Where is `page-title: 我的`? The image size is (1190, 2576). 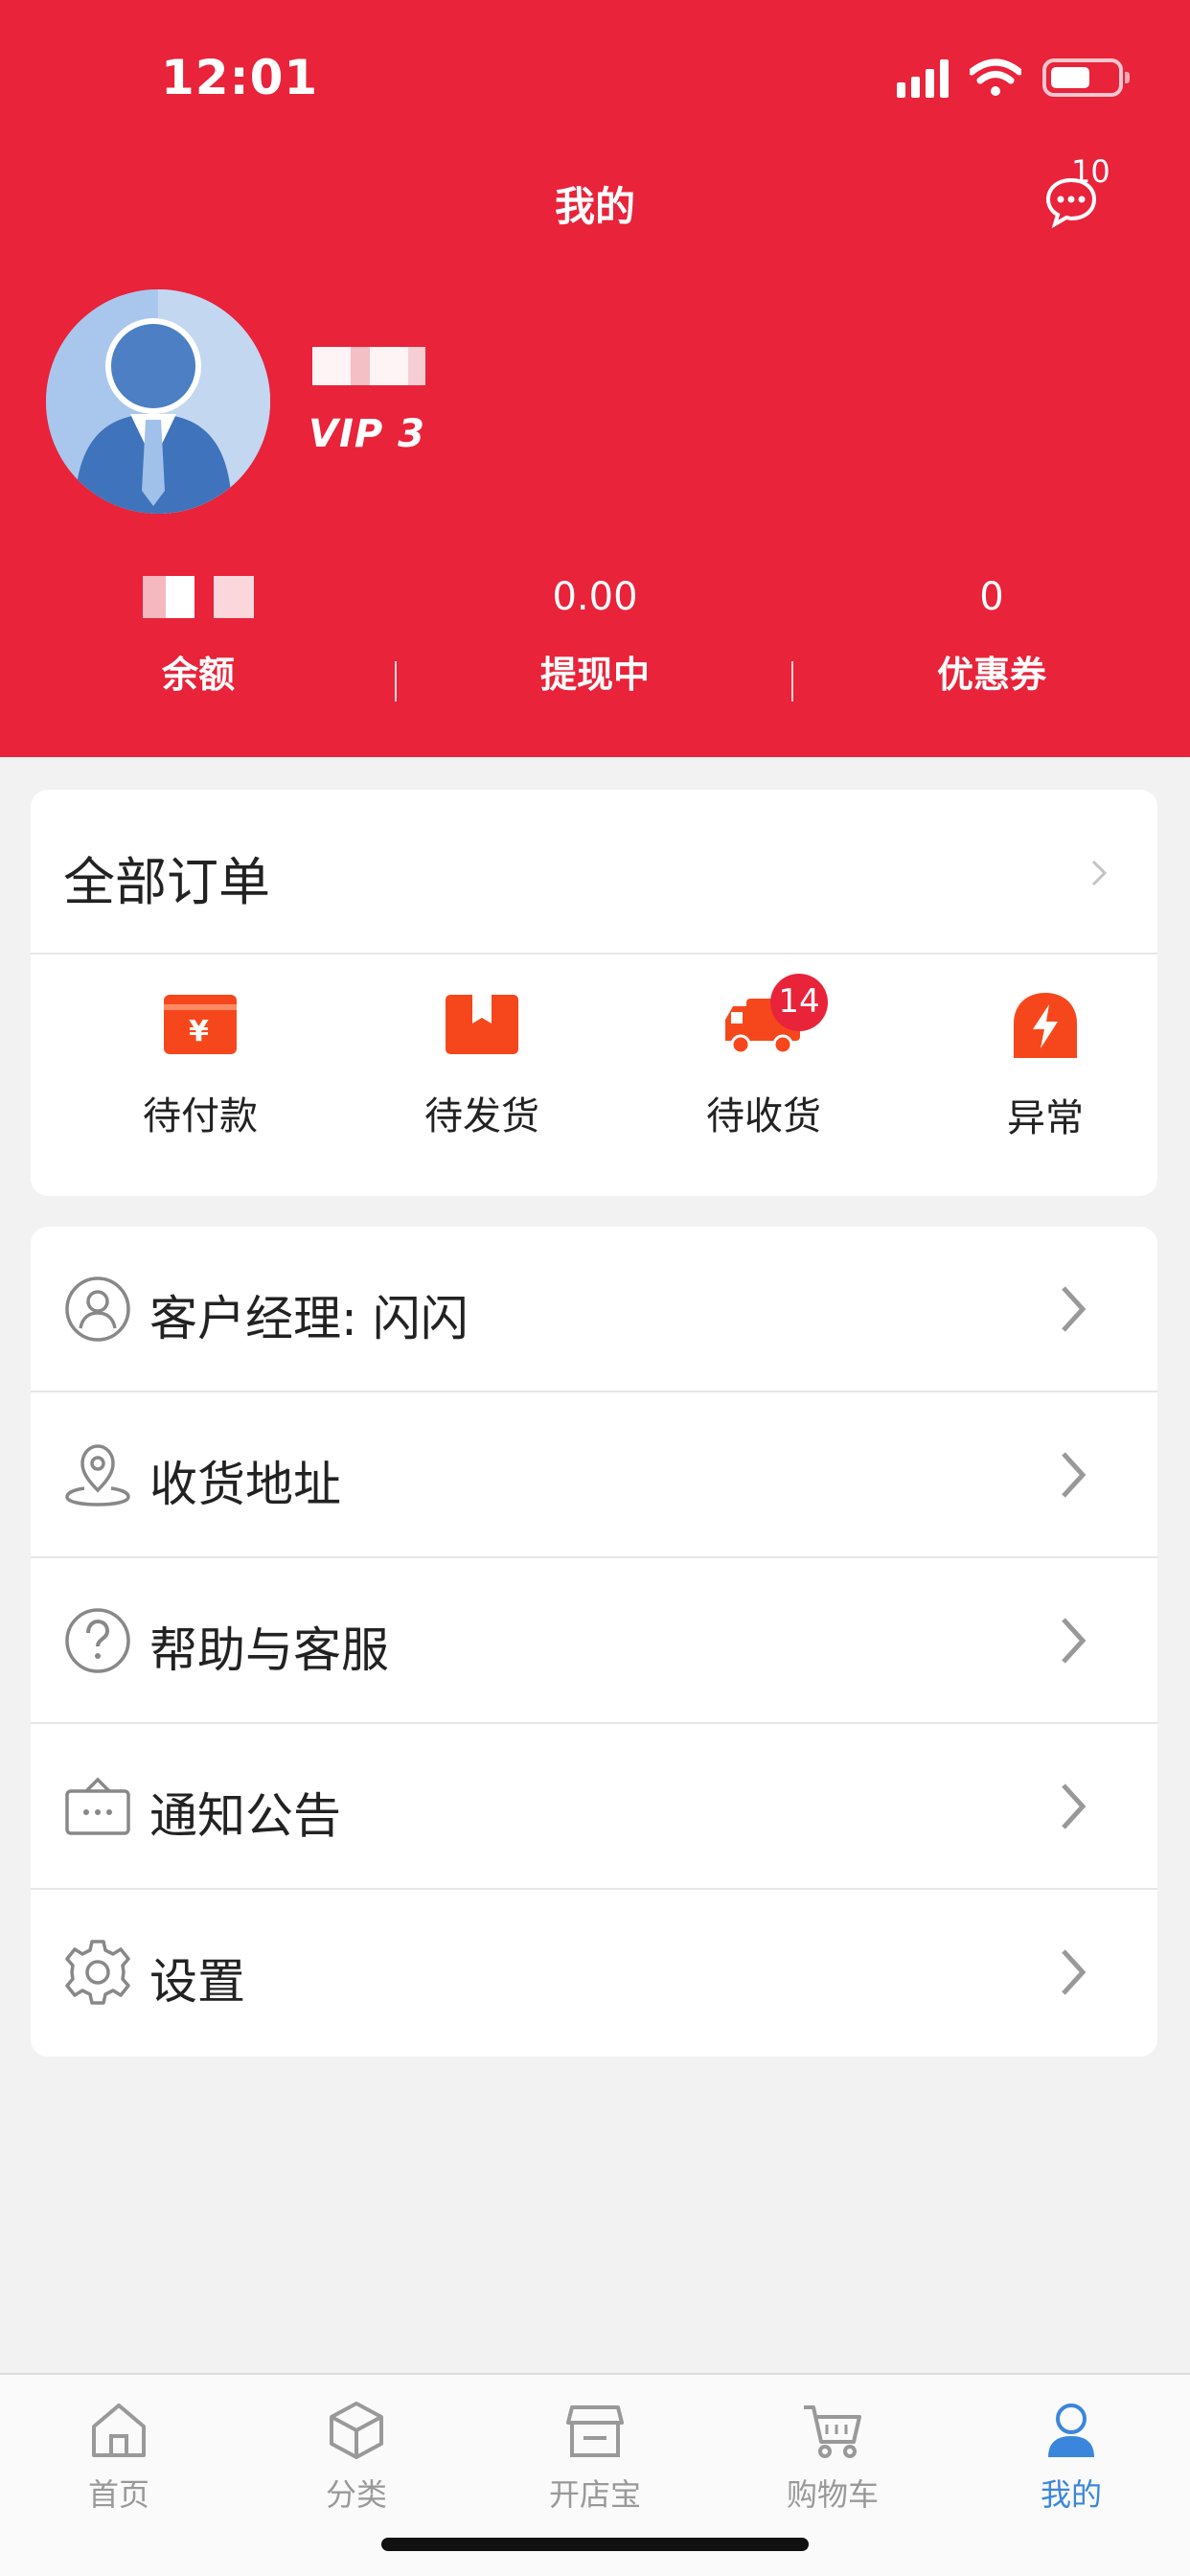
page-title: 我的 is located at coordinates (594, 206).